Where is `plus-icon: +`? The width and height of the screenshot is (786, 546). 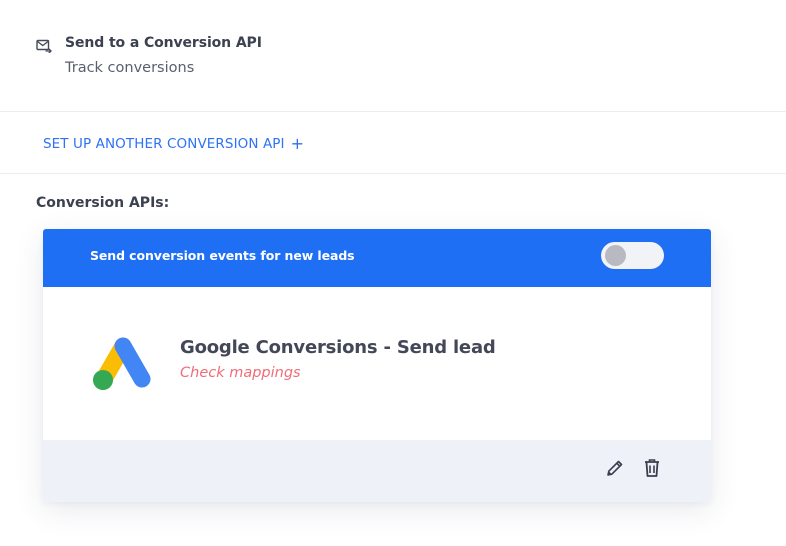
plus-icon: + is located at coordinates (297, 143).